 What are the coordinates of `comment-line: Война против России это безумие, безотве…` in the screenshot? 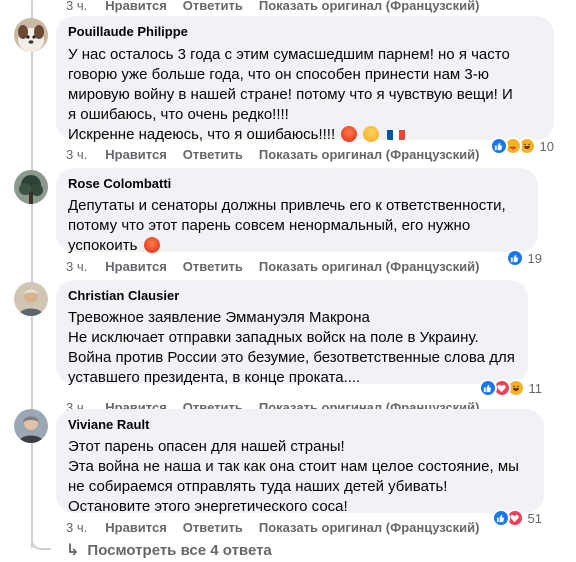 It's located at (291, 357).